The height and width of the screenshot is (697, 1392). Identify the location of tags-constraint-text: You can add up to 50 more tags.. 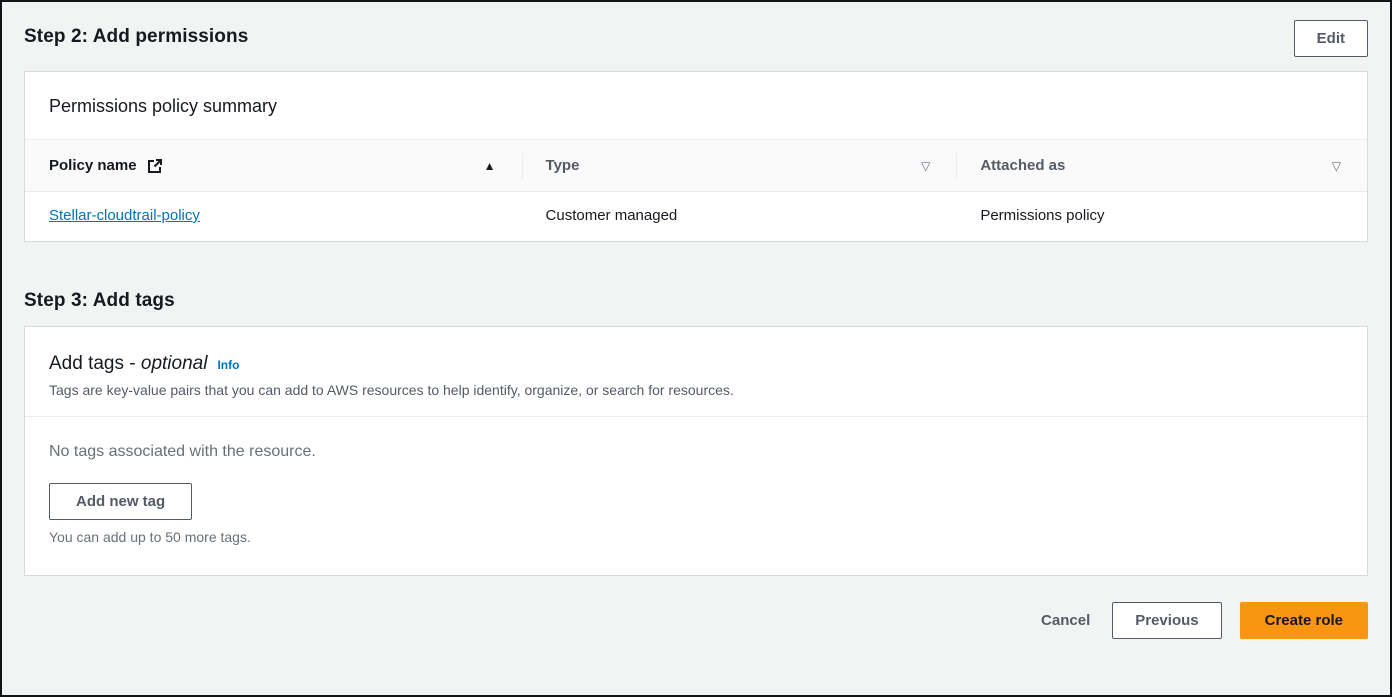
(150, 537).